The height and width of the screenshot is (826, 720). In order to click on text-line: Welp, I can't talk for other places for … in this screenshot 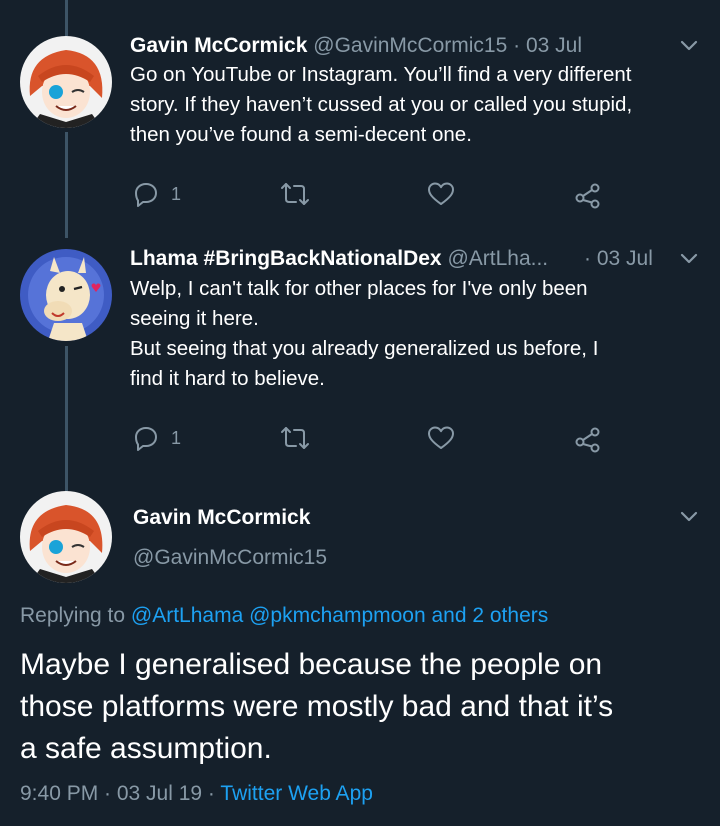, I will do `click(359, 288)`.